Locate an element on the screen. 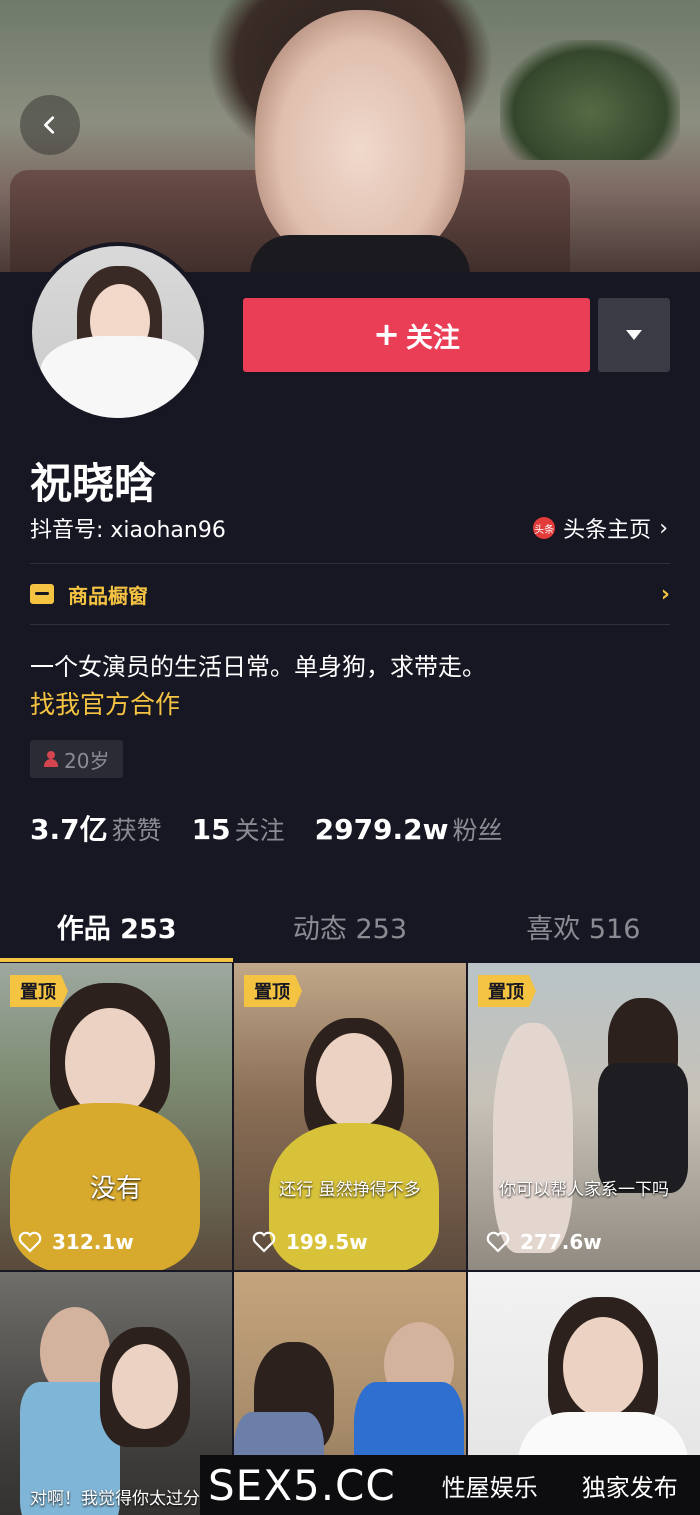  shop-window-row: 商品橱窗 › is located at coordinates (350, 594).